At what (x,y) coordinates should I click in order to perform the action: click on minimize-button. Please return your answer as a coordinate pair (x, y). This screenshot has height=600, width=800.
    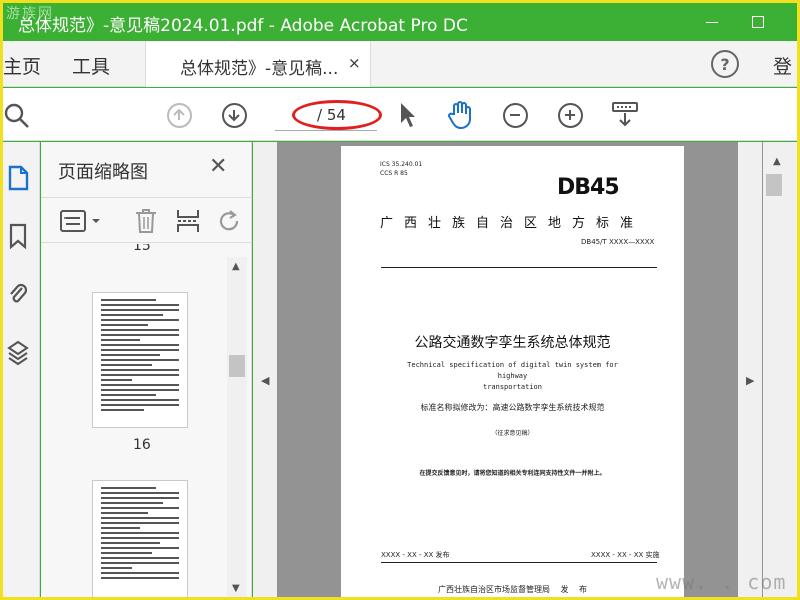
    Looking at the image, I should click on (712, 22).